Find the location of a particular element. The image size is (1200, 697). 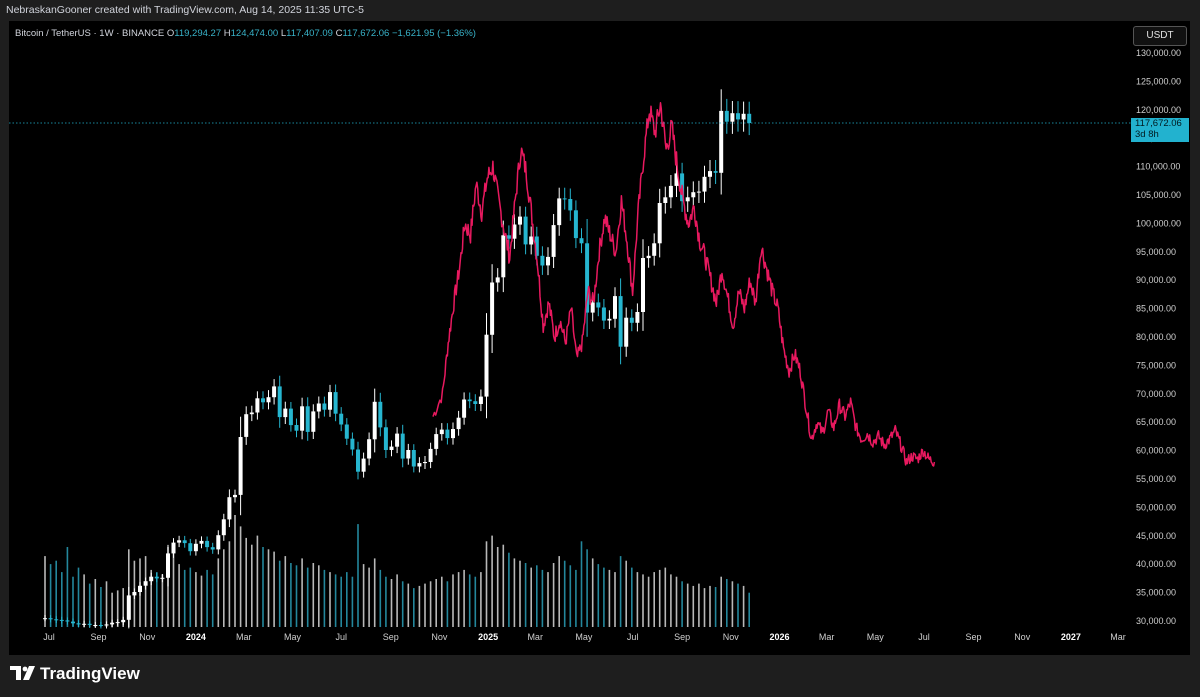

x-tick-label: 2027 is located at coordinates (1071, 637).